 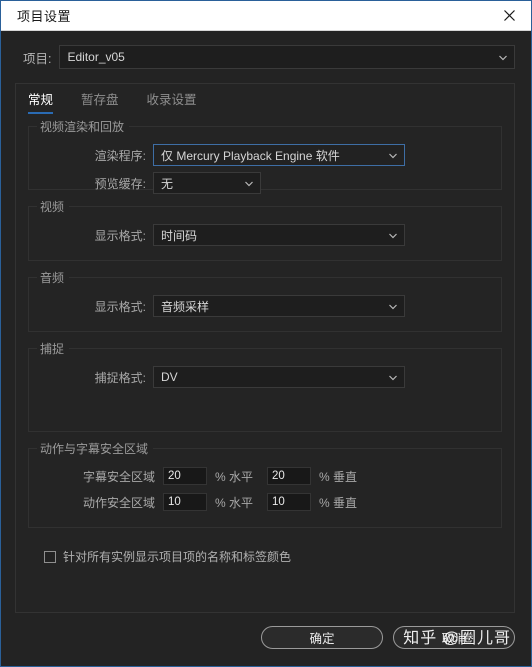 What do you see at coordinates (167, 183) in the screenshot?
I see `preview-cache-select-value: 无` at bounding box center [167, 183].